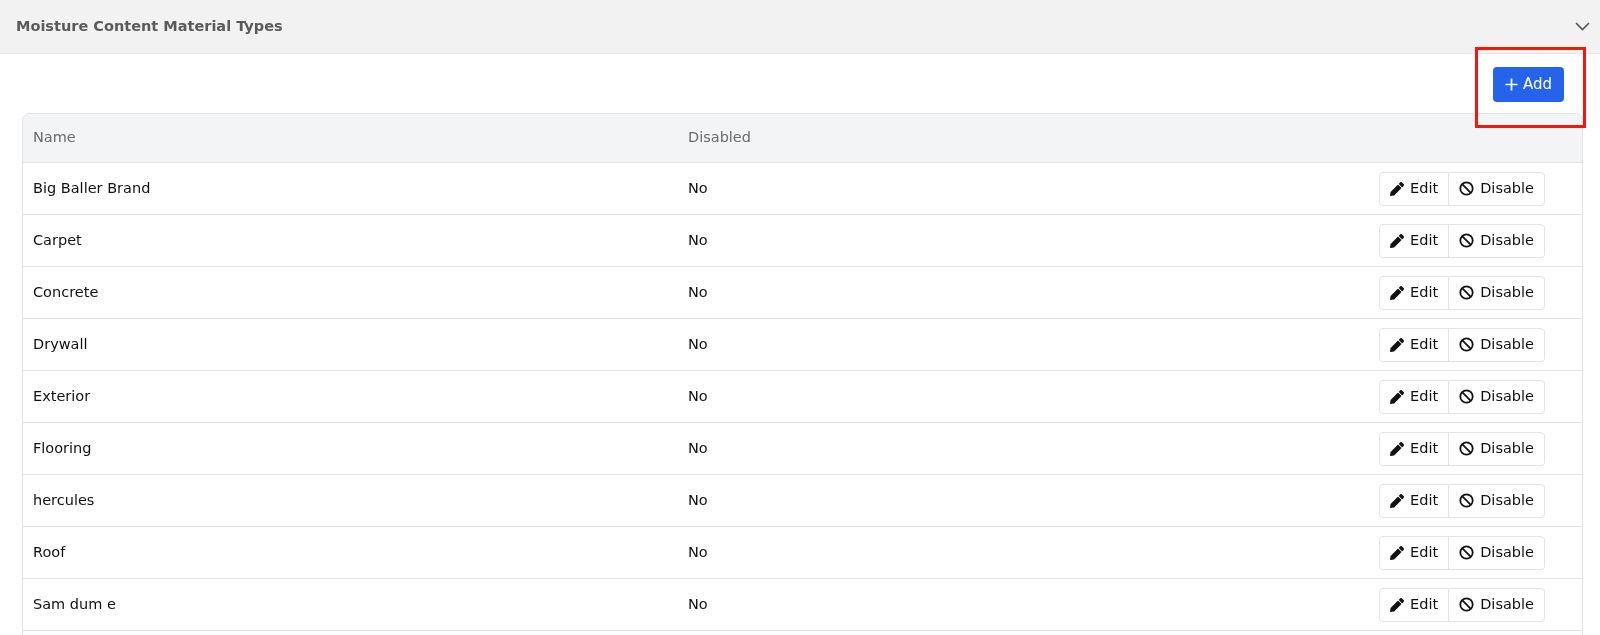 This screenshot has width=1600, height=635. I want to click on section-title: Moisture Content Material Types, so click(149, 26).